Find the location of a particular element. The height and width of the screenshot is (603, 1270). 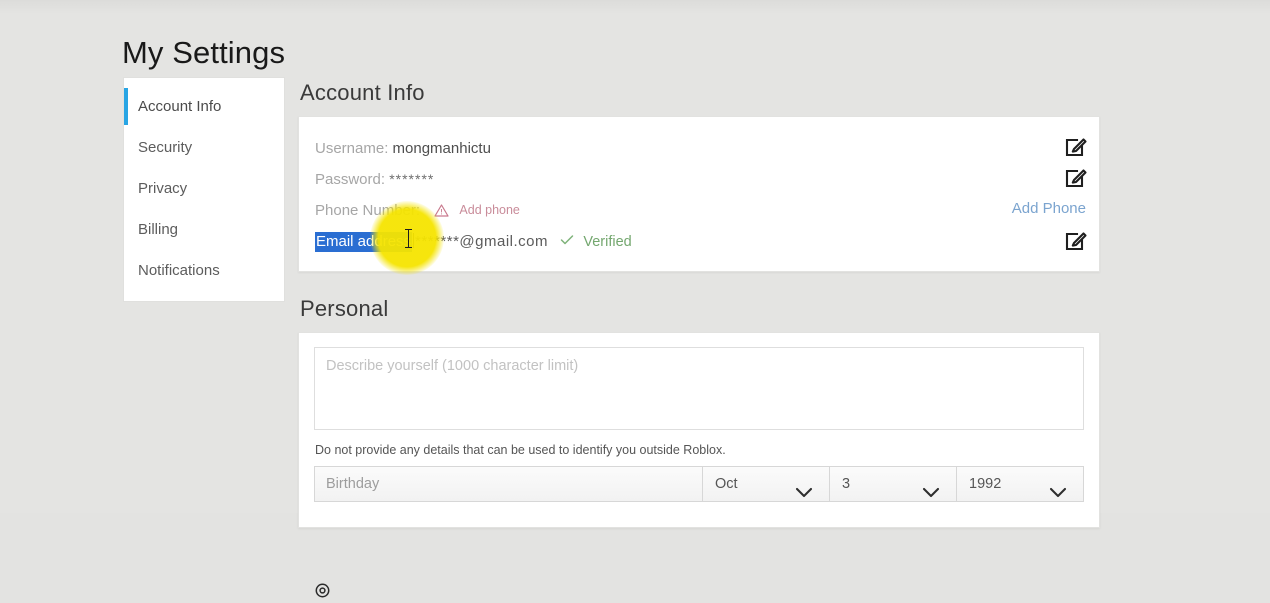

password-row: Password: ******* is located at coordinates (699, 179).